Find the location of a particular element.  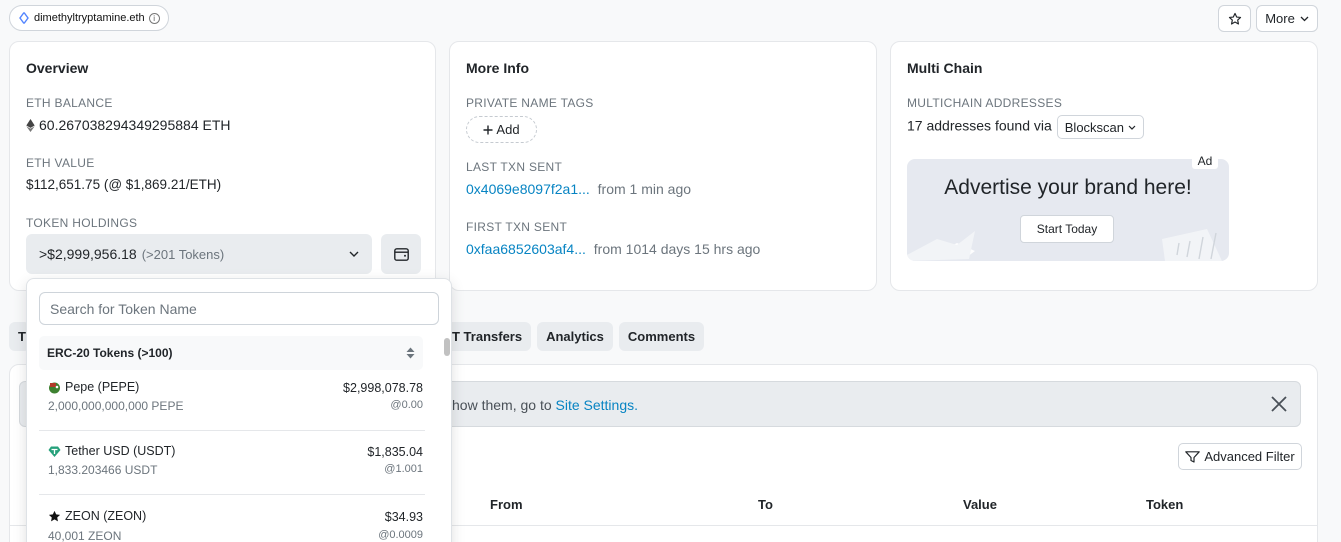

ens-name-badge: dimethyltryptamine.eth i is located at coordinates (89, 18).